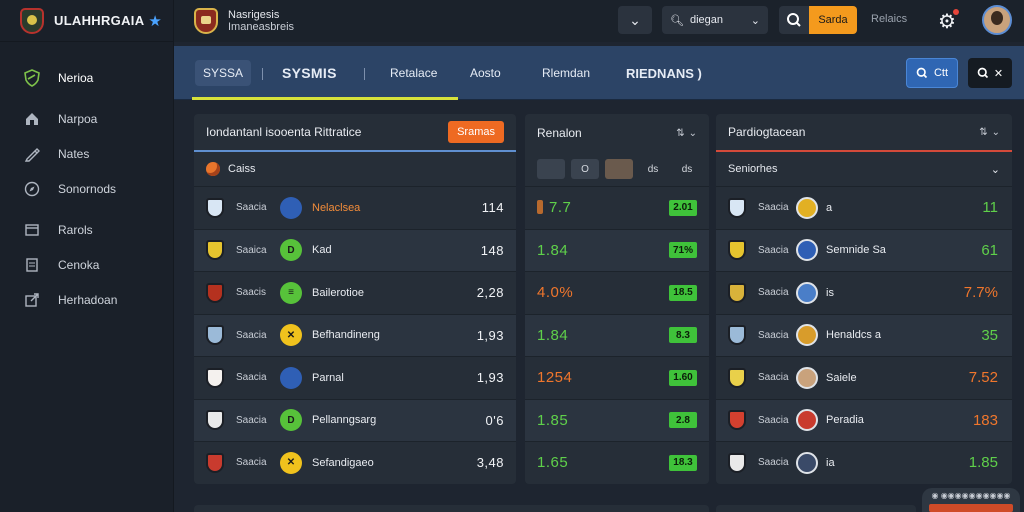 Image resolution: width=1024 pixels, height=512 pixels. I want to click on odds-value: 1254, so click(603, 377).